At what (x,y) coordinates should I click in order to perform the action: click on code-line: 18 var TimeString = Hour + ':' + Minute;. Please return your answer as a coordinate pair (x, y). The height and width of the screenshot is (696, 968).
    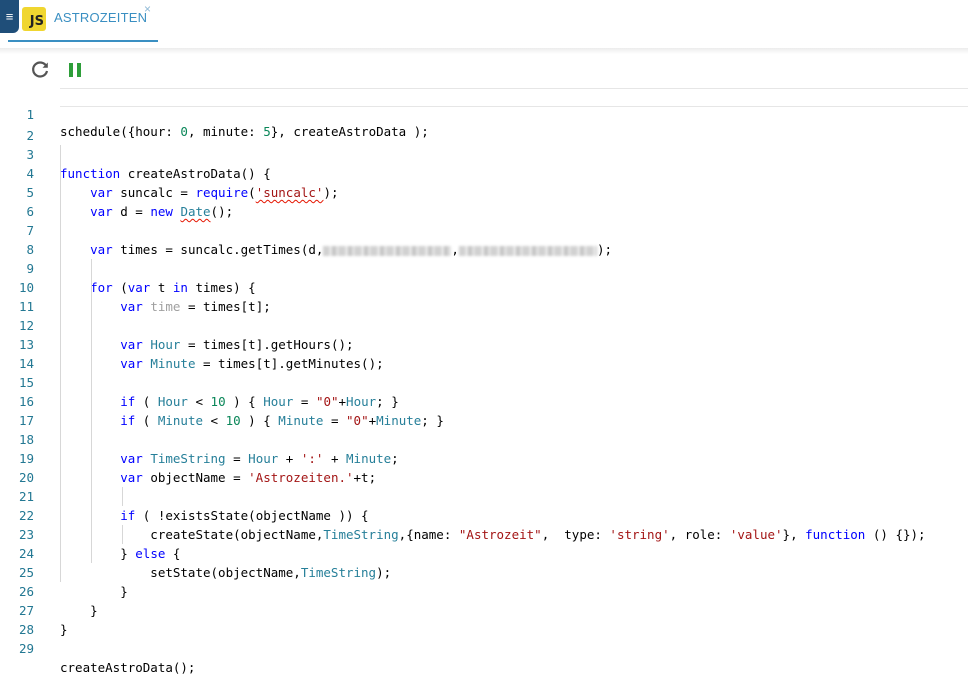
    Looking at the image, I should click on (484, 438).